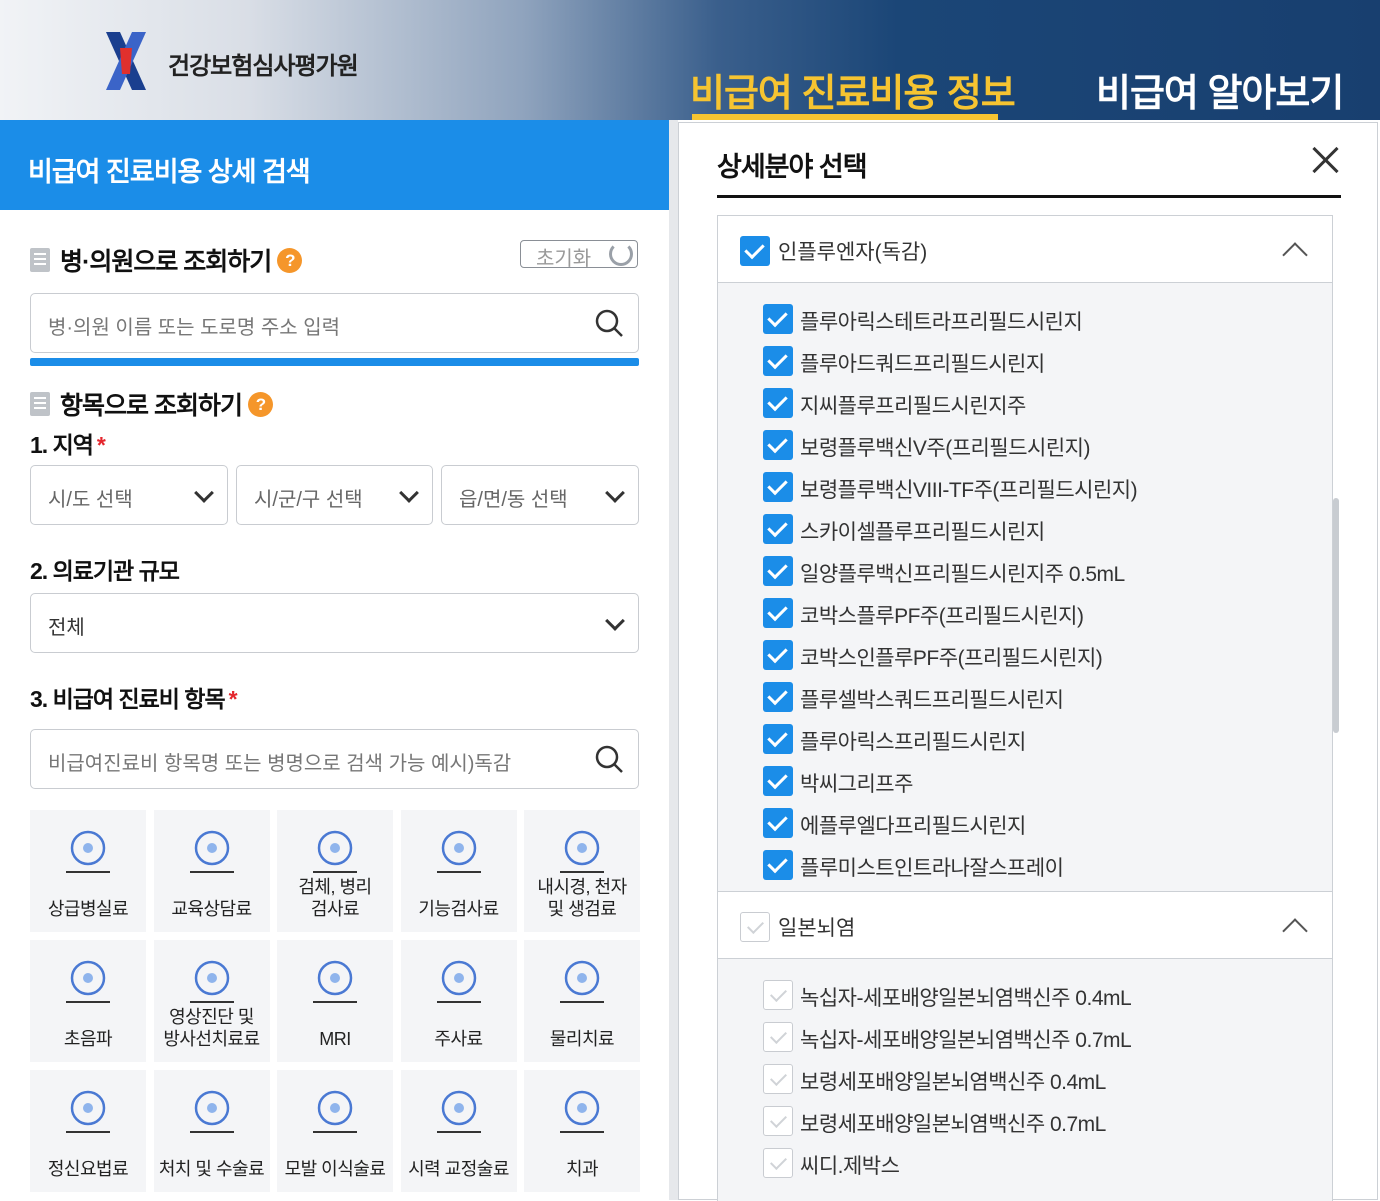  Describe the element at coordinates (88, 1131) in the screenshot. I see `category-tile: 정신요법료` at that location.